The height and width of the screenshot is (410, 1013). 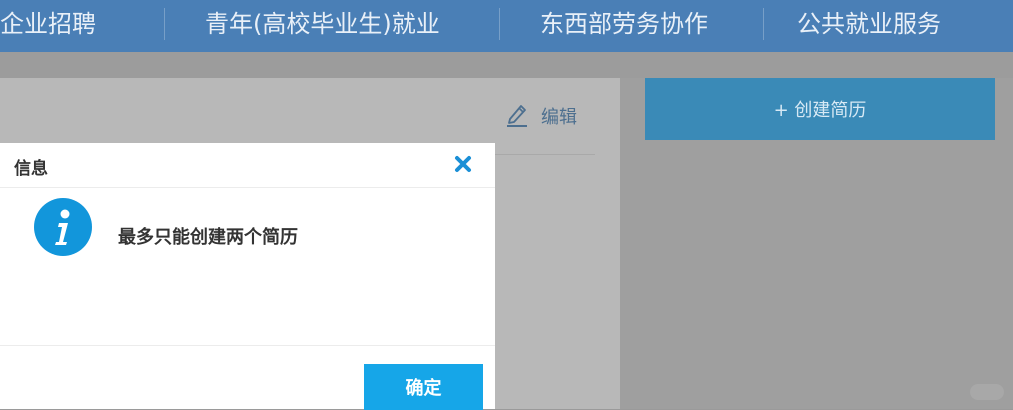 What do you see at coordinates (423, 387) in the screenshot?
I see `confirm-button: 确定` at bounding box center [423, 387].